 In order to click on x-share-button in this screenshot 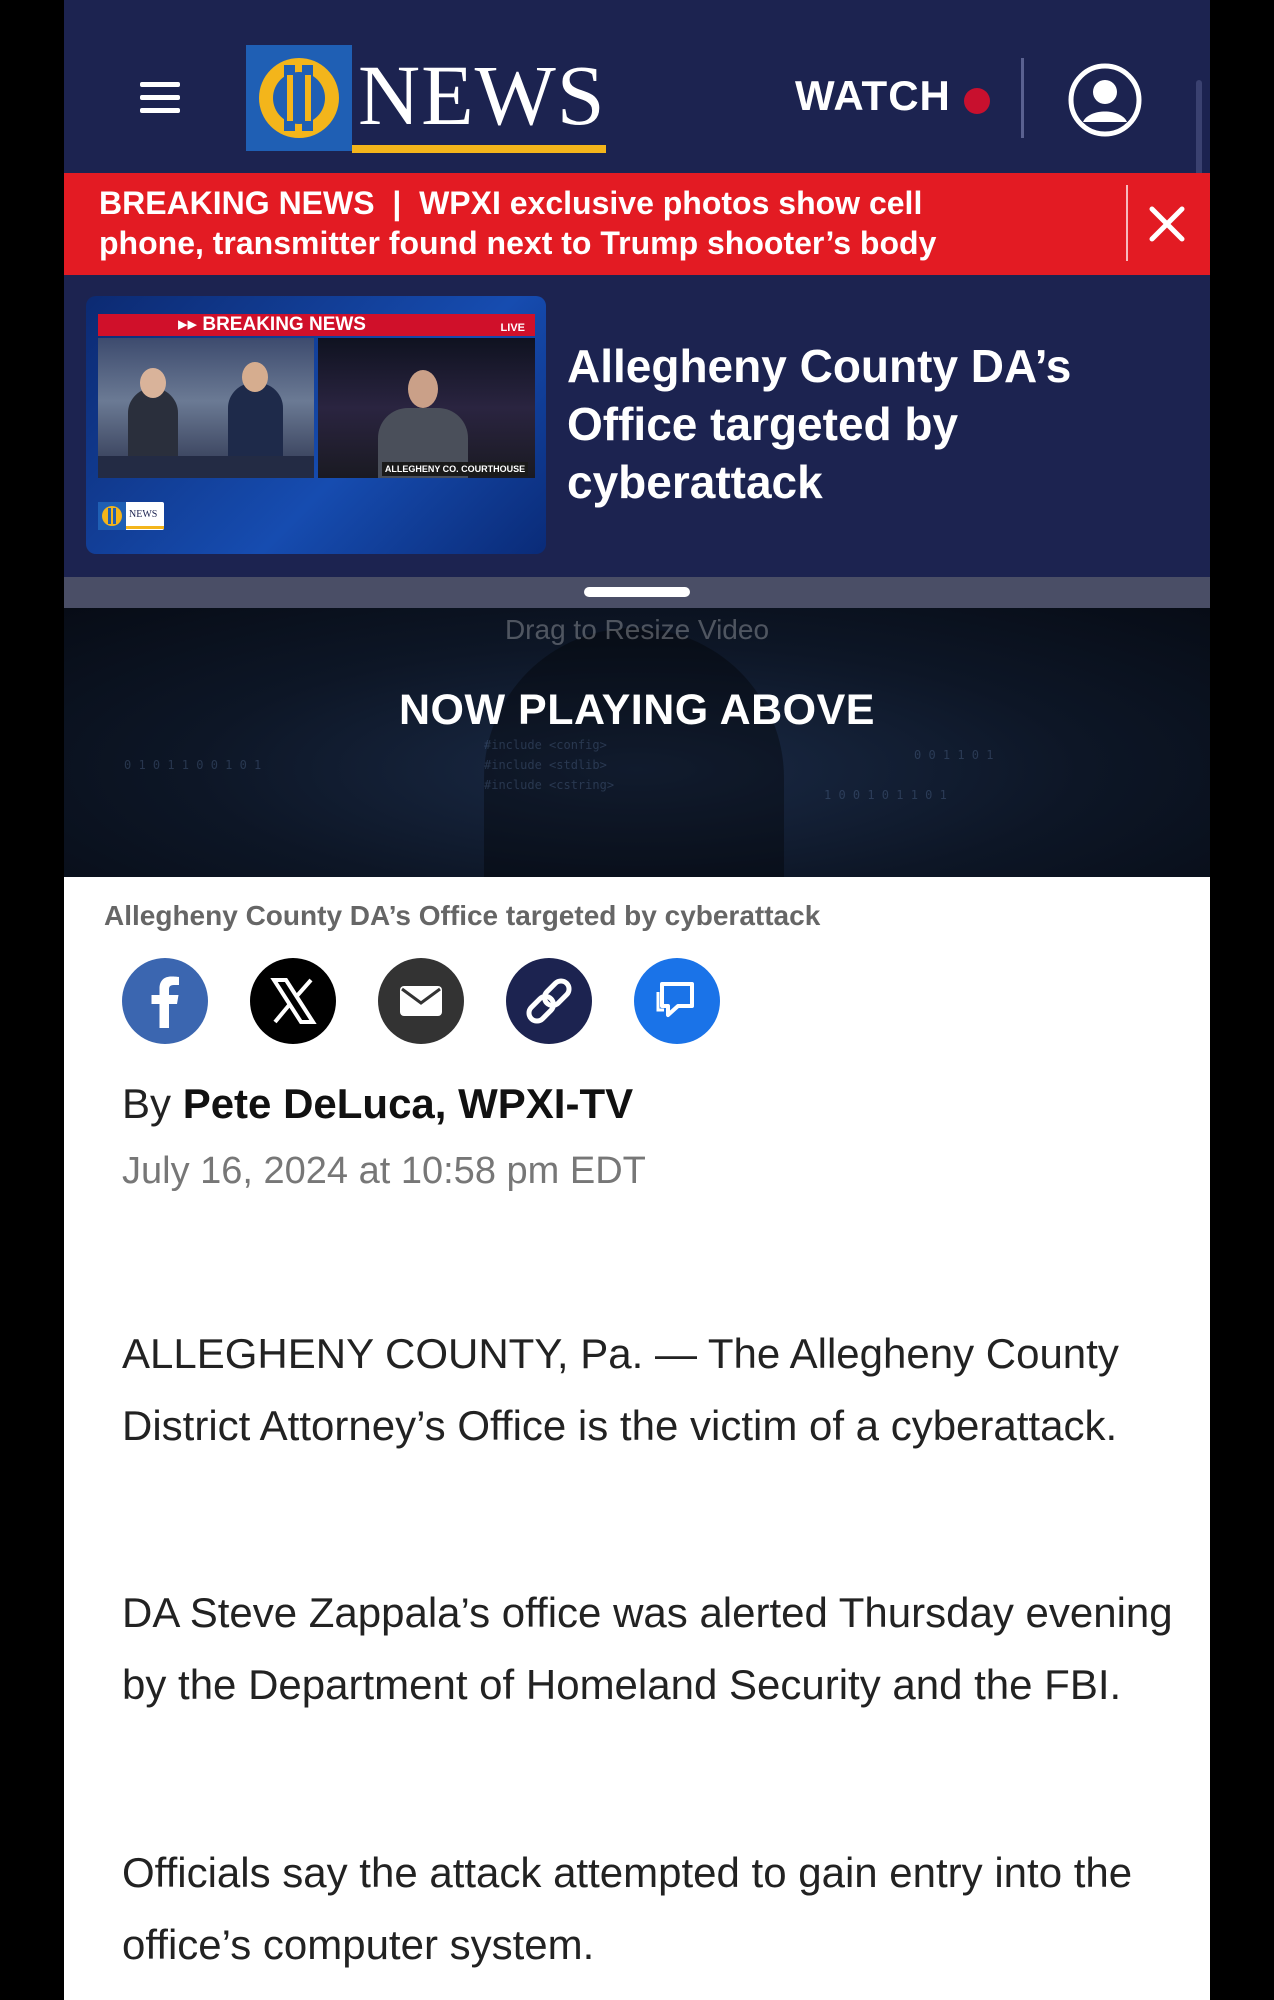, I will do `click(293, 1001)`.